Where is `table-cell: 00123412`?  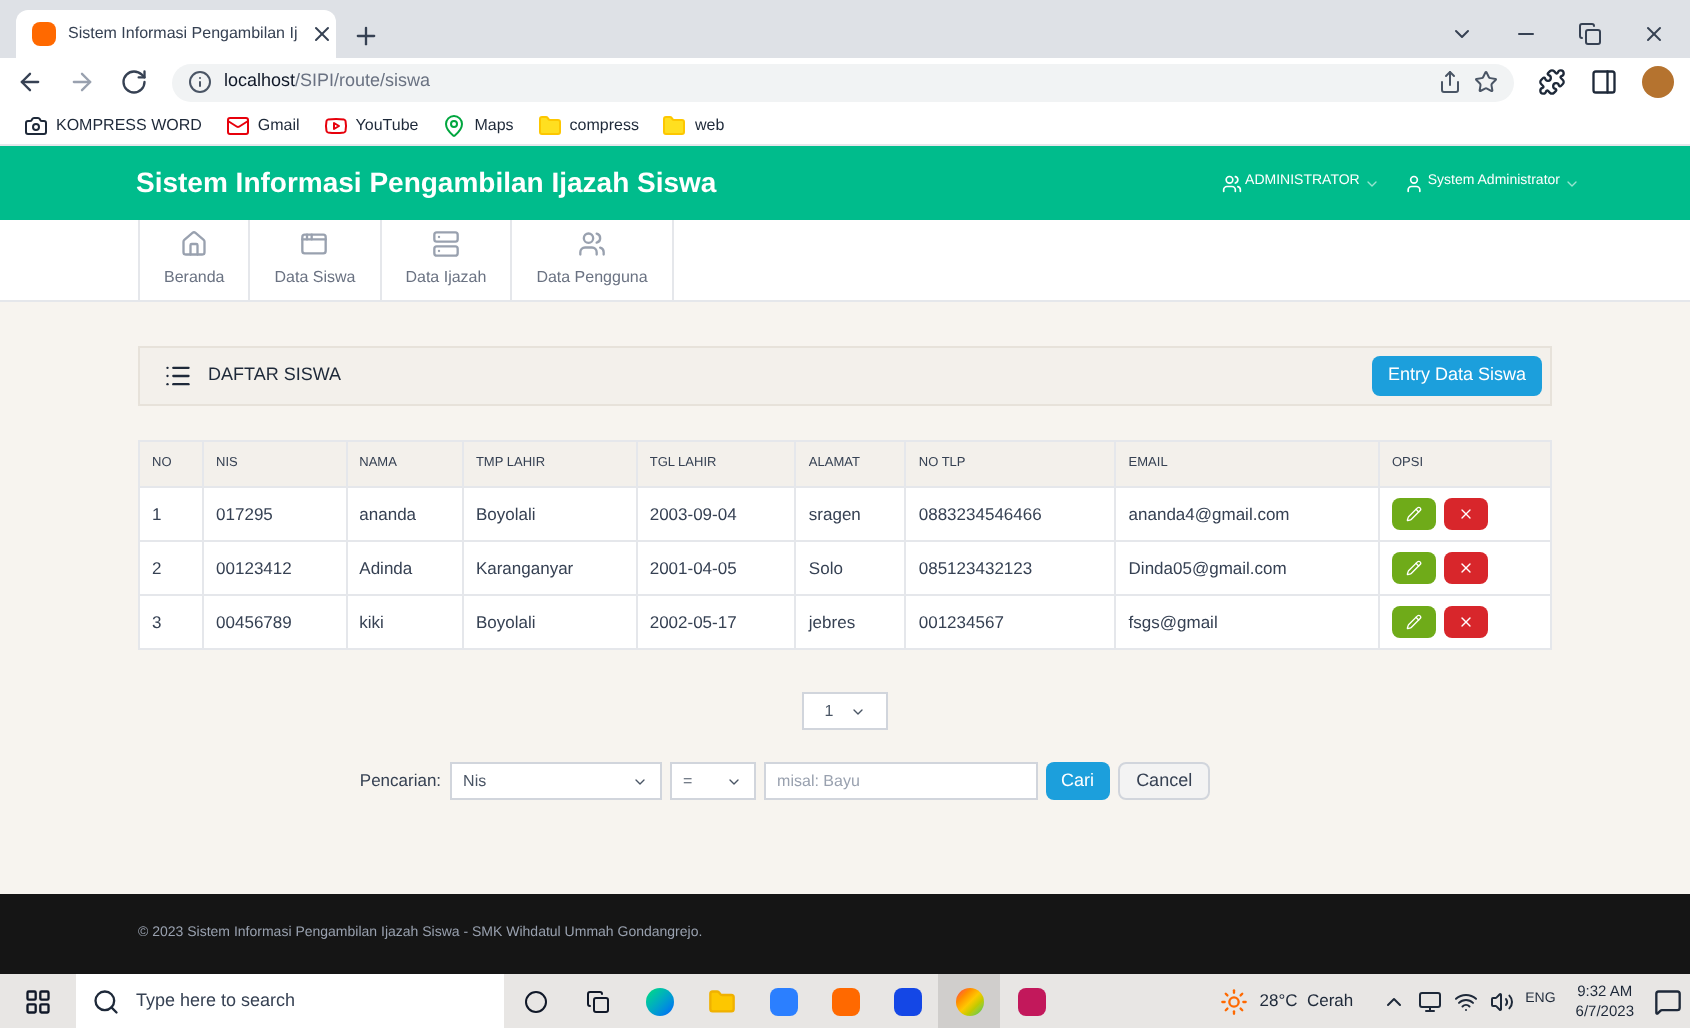 table-cell: 00123412 is located at coordinates (275, 568).